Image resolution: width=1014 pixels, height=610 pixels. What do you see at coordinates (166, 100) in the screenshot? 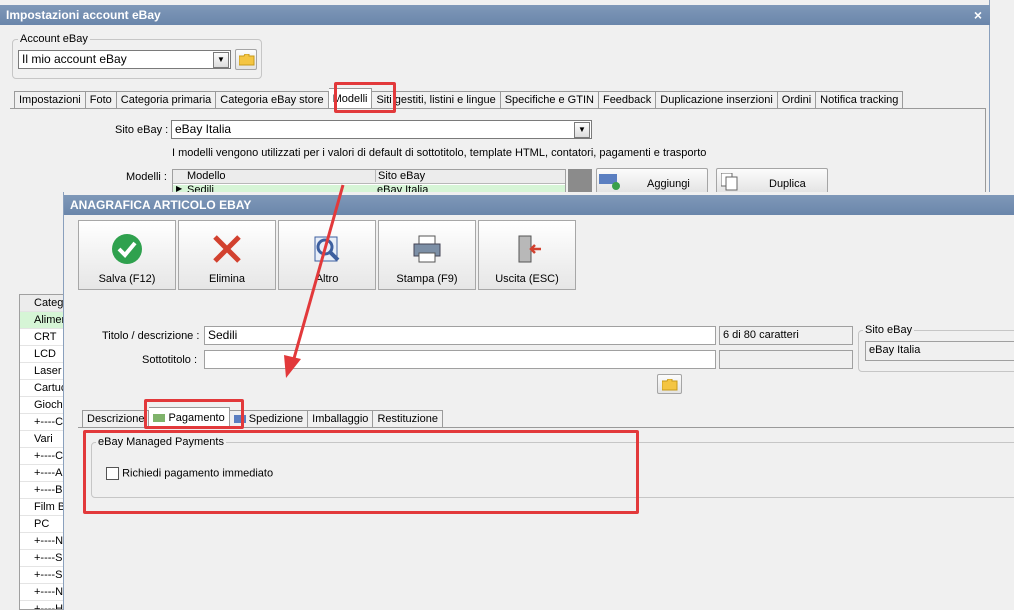
I see `tab-categoria-primaria: Categoria primaria` at bounding box center [166, 100].